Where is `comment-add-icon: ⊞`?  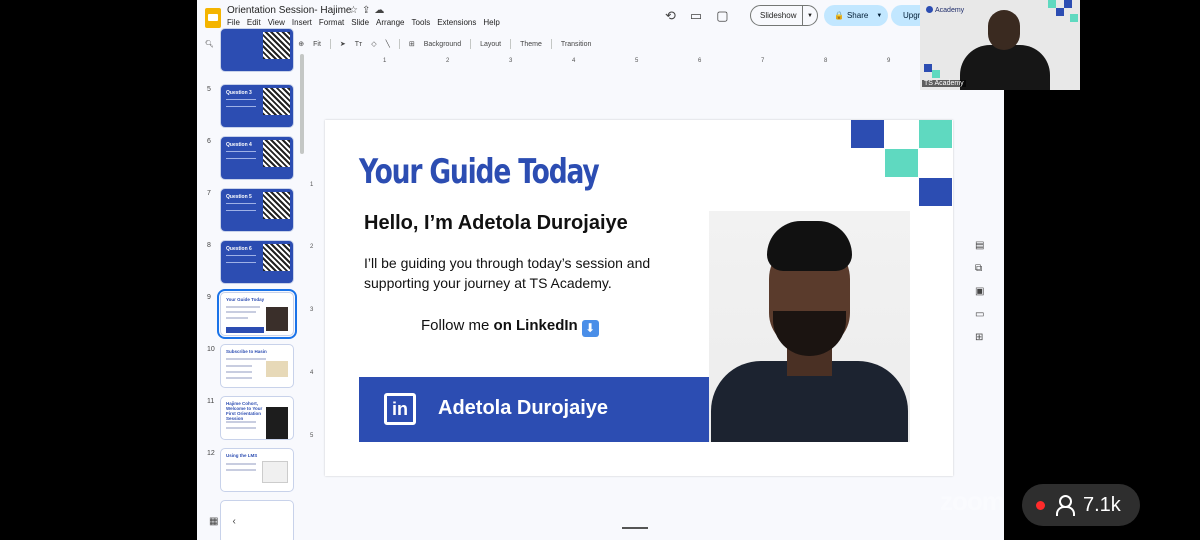
comment-add-icon: ⊞ is located at coordinates (412, 44).